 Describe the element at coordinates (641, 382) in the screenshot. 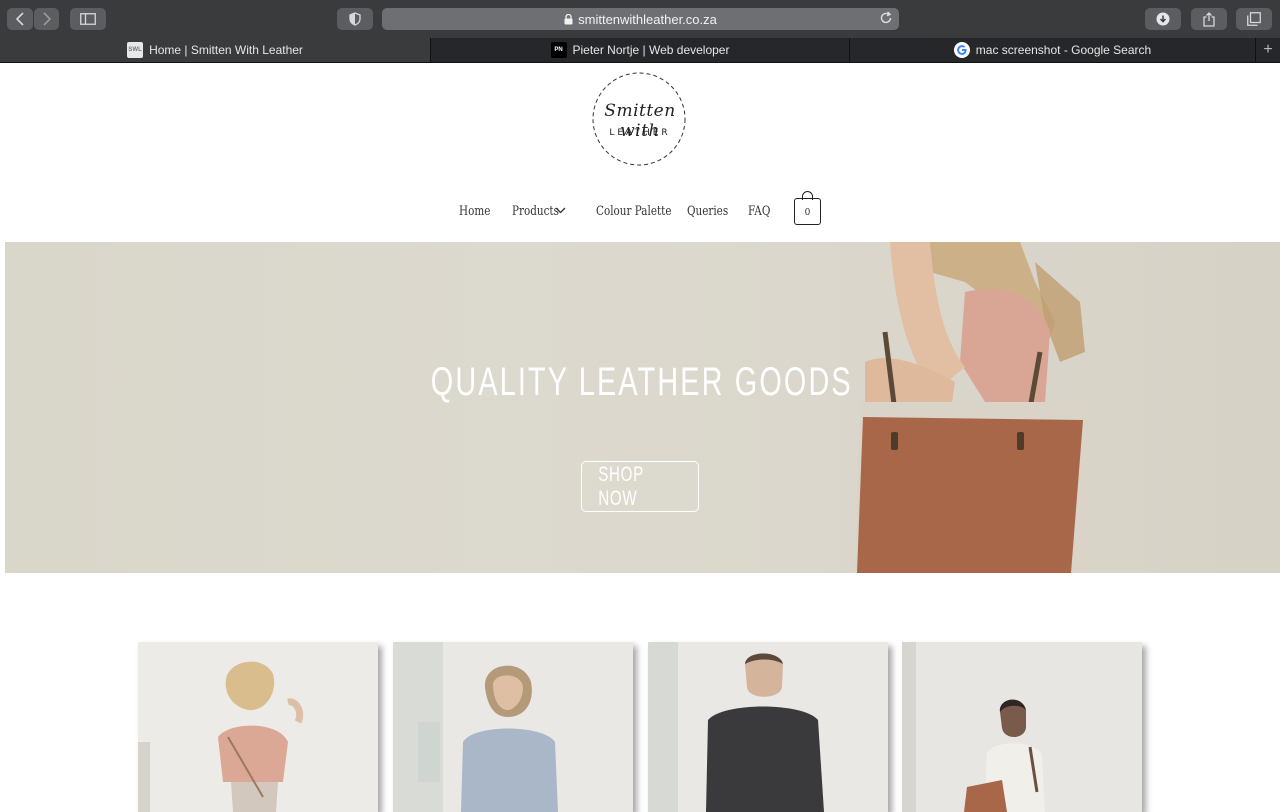

I see `hero-title: QUALITY LEATHER GOODS` at that location.